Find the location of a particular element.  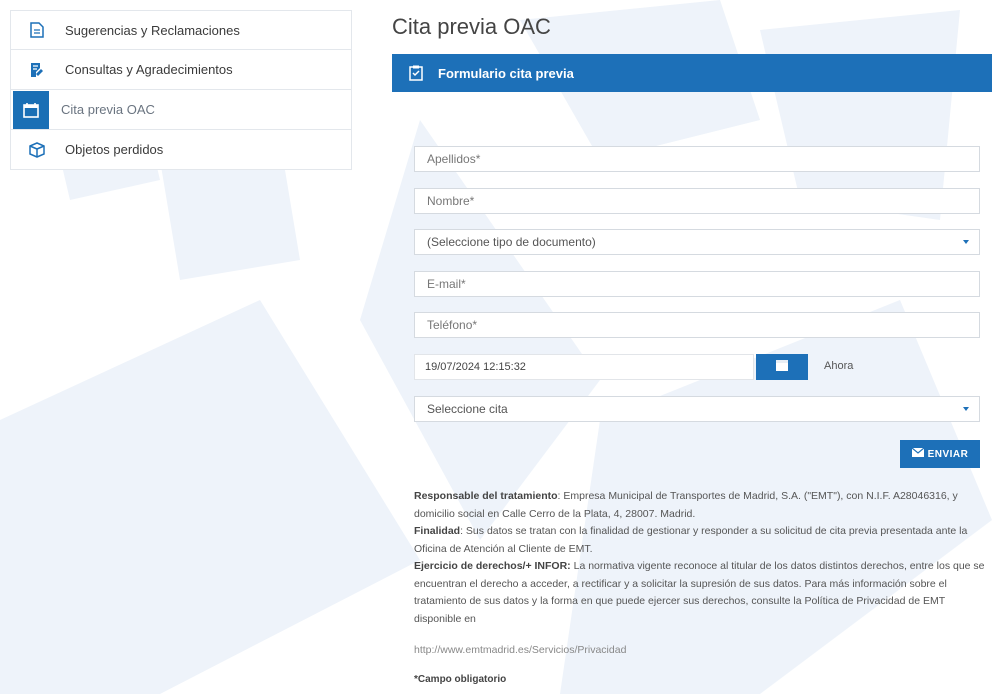

document-type-select: (Seleccione tipo de documento) is located at coordinates (697, 242).